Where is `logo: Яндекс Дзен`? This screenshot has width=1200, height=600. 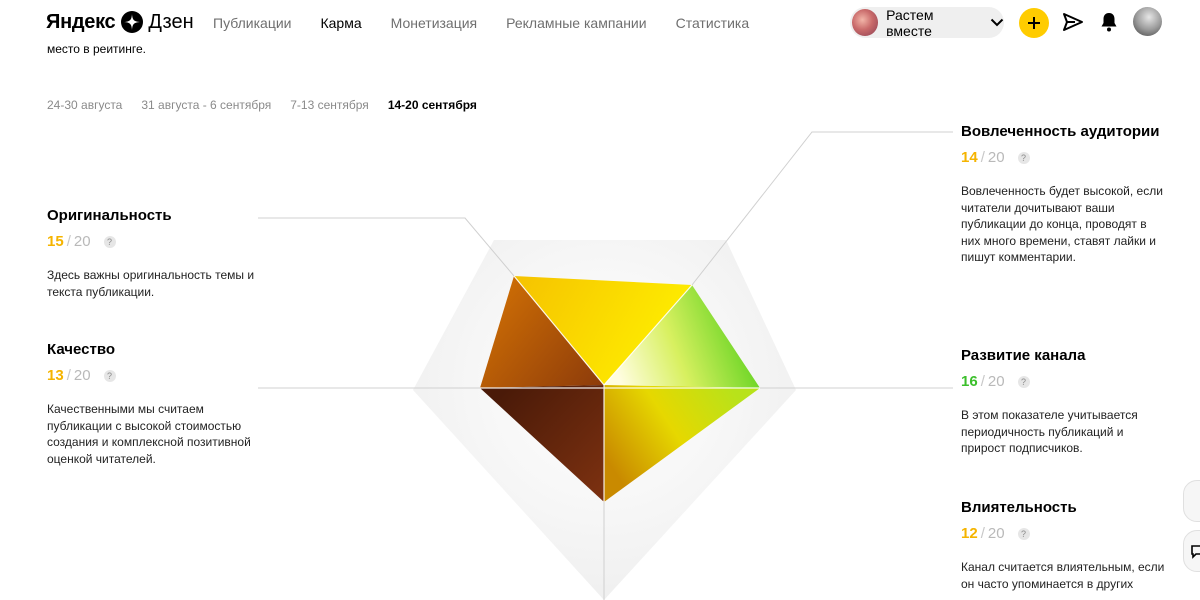 logo: Яндекс Дзен is located at coordinates (120, 22).